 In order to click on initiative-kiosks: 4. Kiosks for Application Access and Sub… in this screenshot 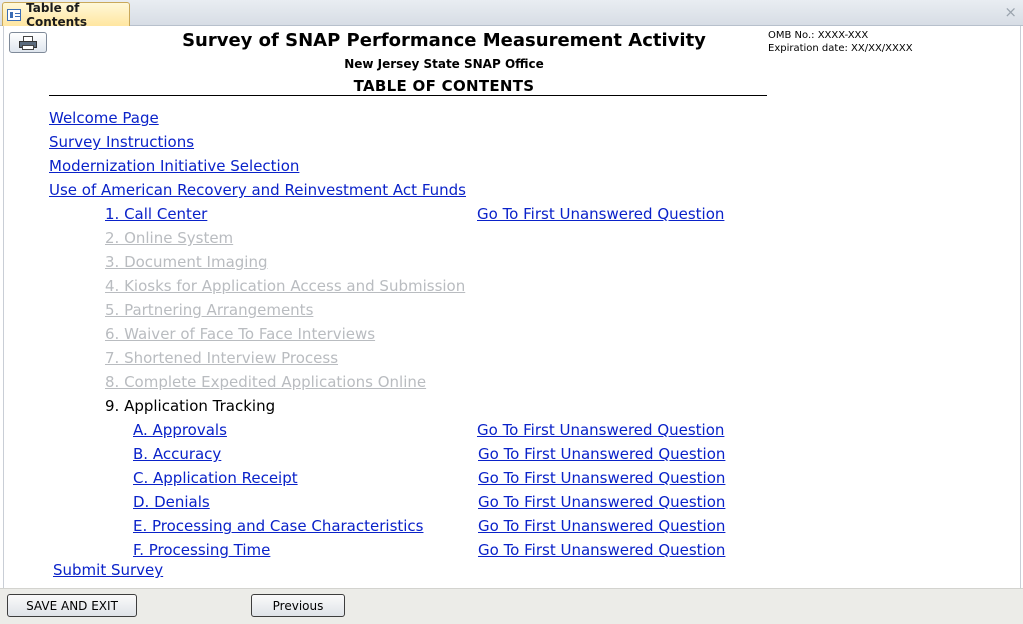, I will do `click(285, 286)`.